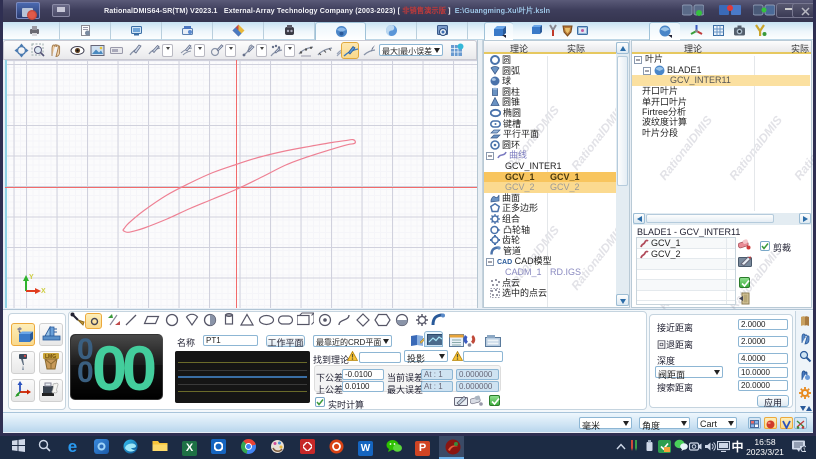 This screenshot has width=816, height=459. Describe the element at coordinates (31, 277) in the screenshot. I see `svg-text: Y` at that location.